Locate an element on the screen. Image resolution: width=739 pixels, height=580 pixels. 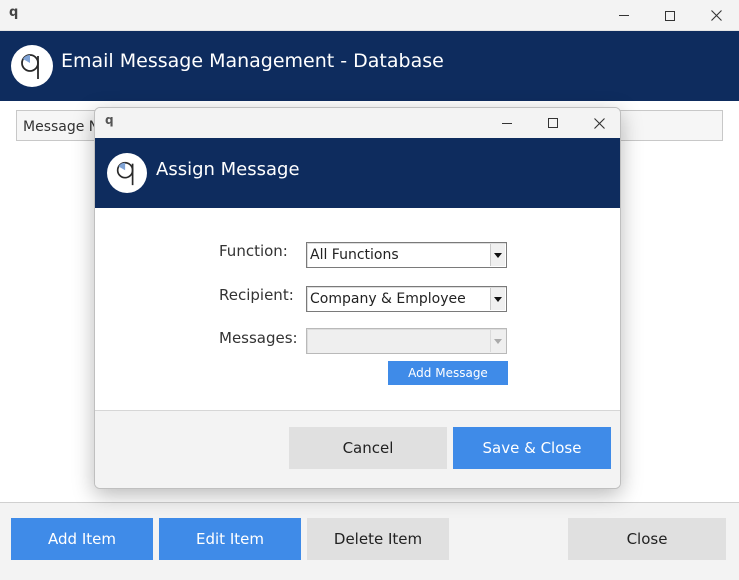
app-logo is located at coordinates (32, 66).